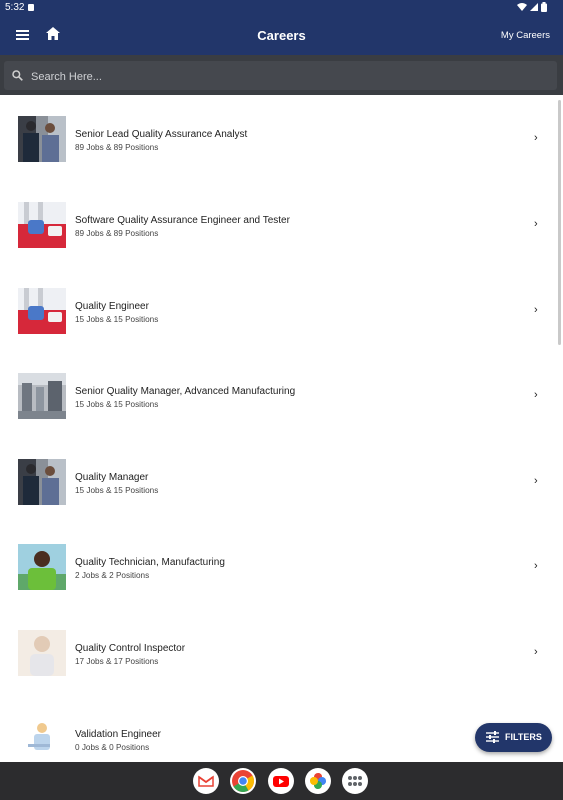 The image size is (563, 800). What do you see at coordinates (118, 734) in the screenshot?
I see `career-title: Validation Engineer` at bounding box center [118, 734].